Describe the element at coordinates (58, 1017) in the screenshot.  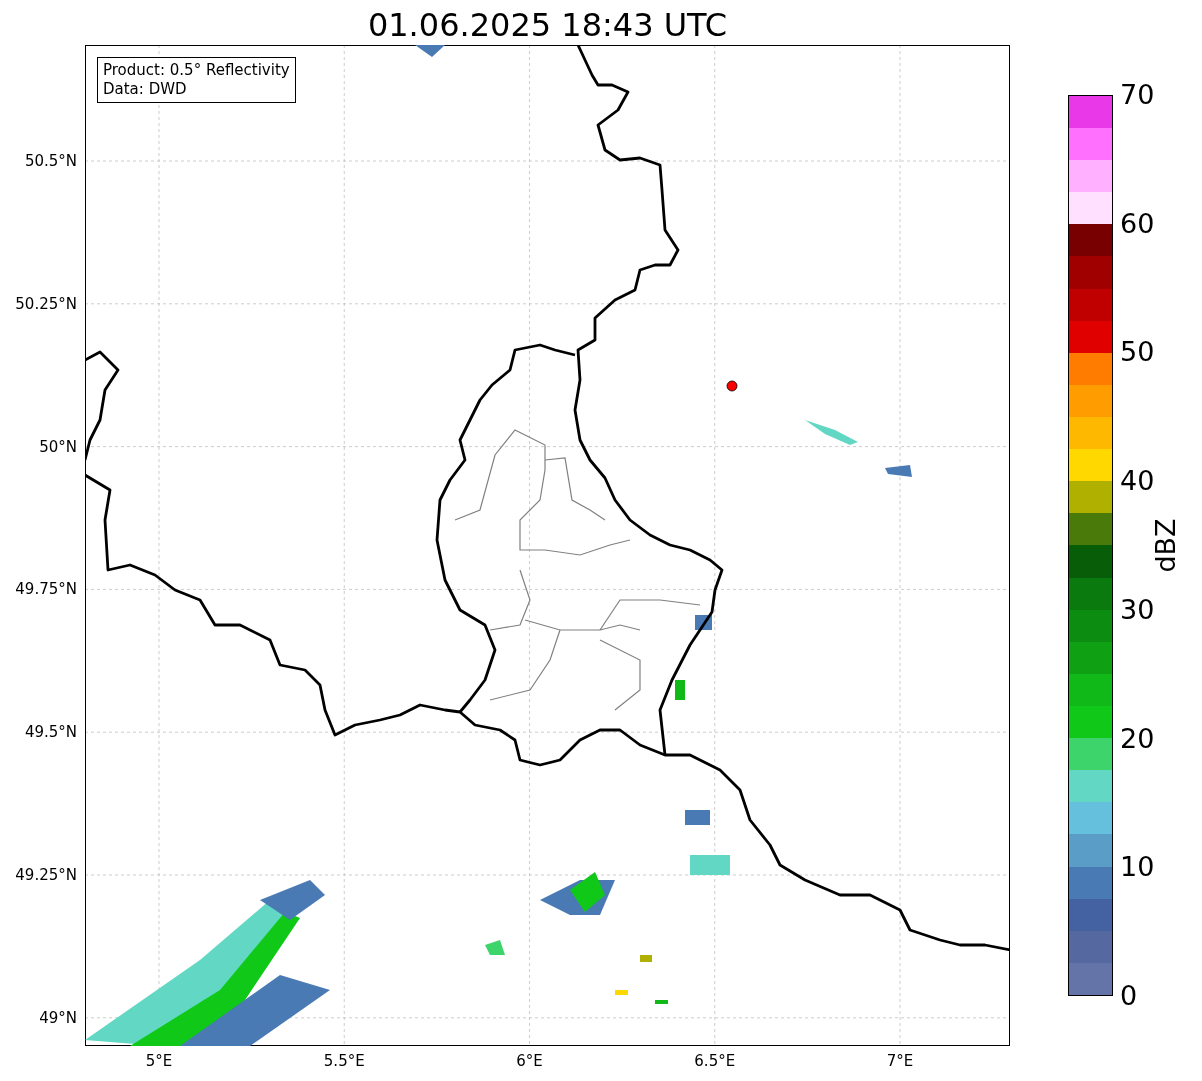
I see `latitude-label: 49°N` at that location.